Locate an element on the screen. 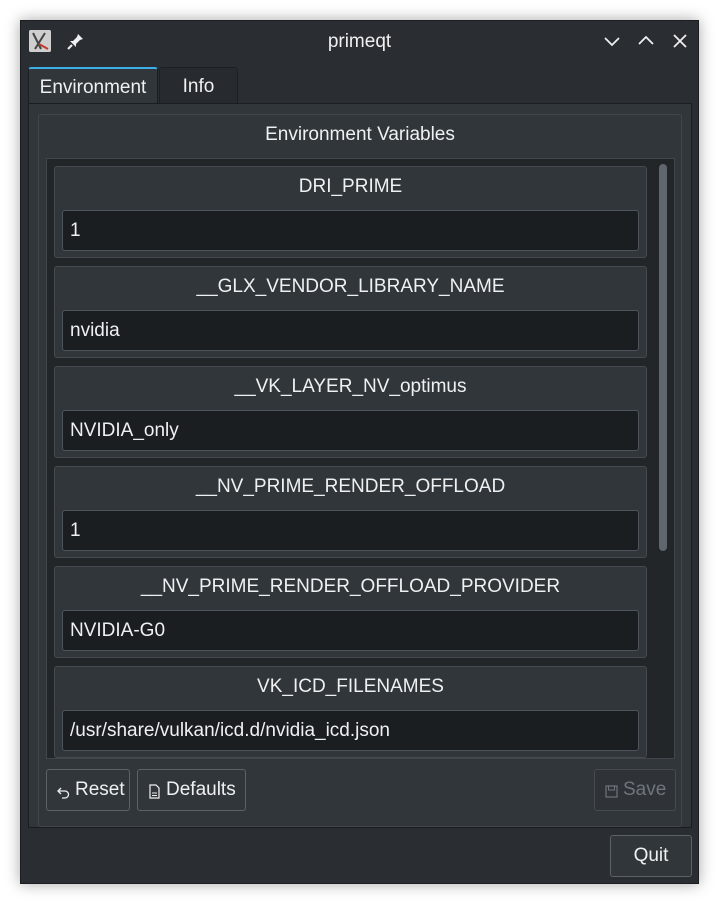  reset-label: Reset is located at coordinates (100, 789).